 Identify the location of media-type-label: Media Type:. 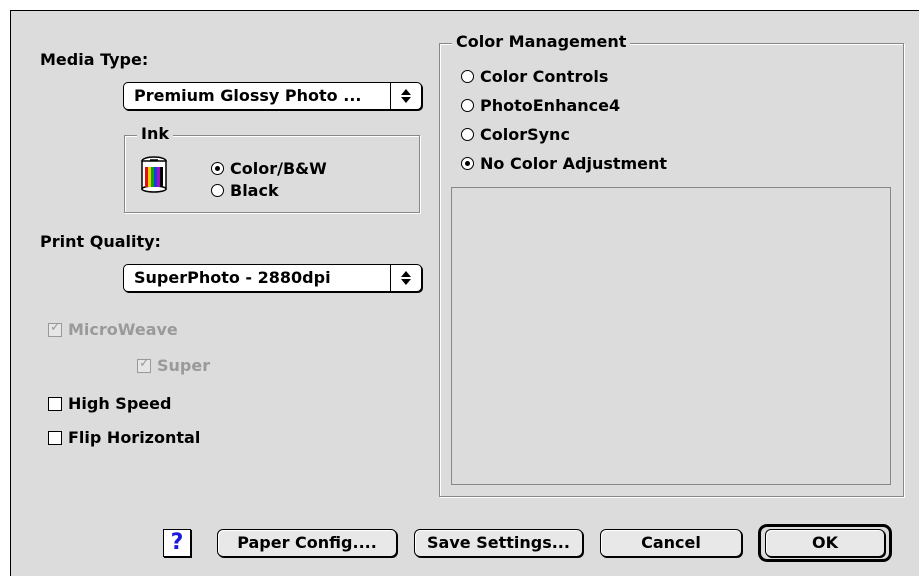
(94, 59).